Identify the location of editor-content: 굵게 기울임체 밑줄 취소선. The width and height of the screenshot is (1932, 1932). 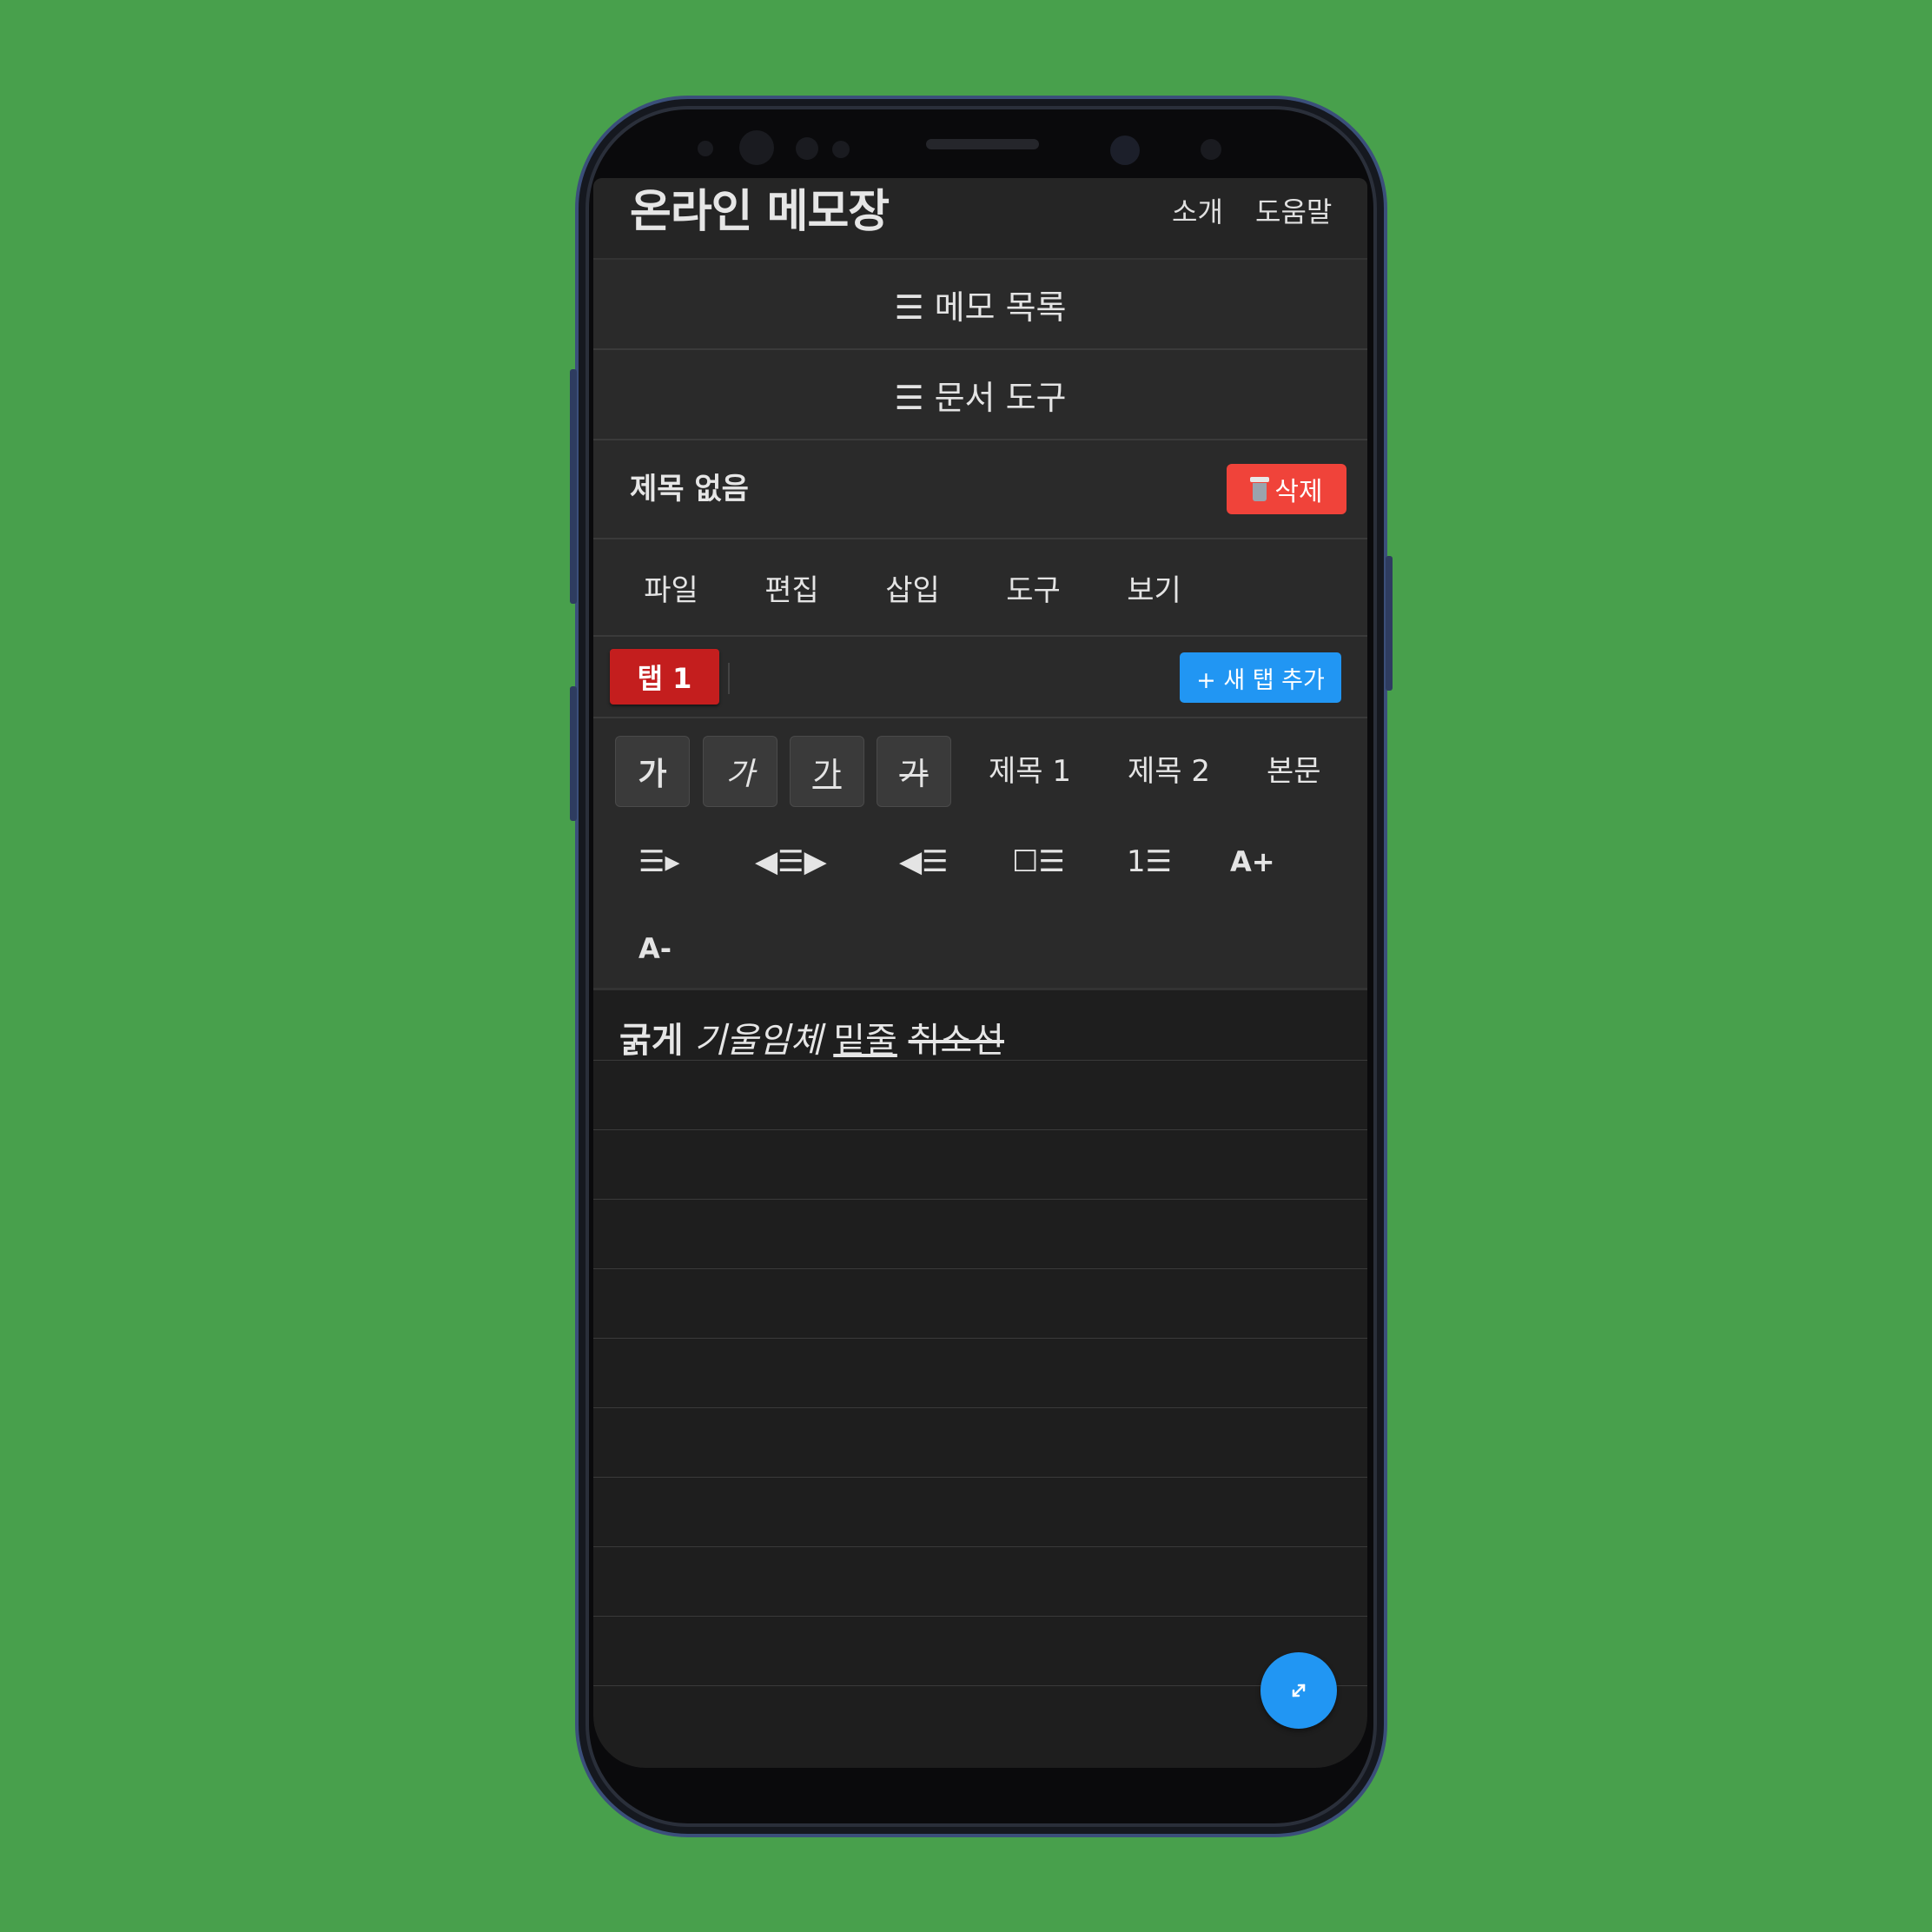
(812, 1041).